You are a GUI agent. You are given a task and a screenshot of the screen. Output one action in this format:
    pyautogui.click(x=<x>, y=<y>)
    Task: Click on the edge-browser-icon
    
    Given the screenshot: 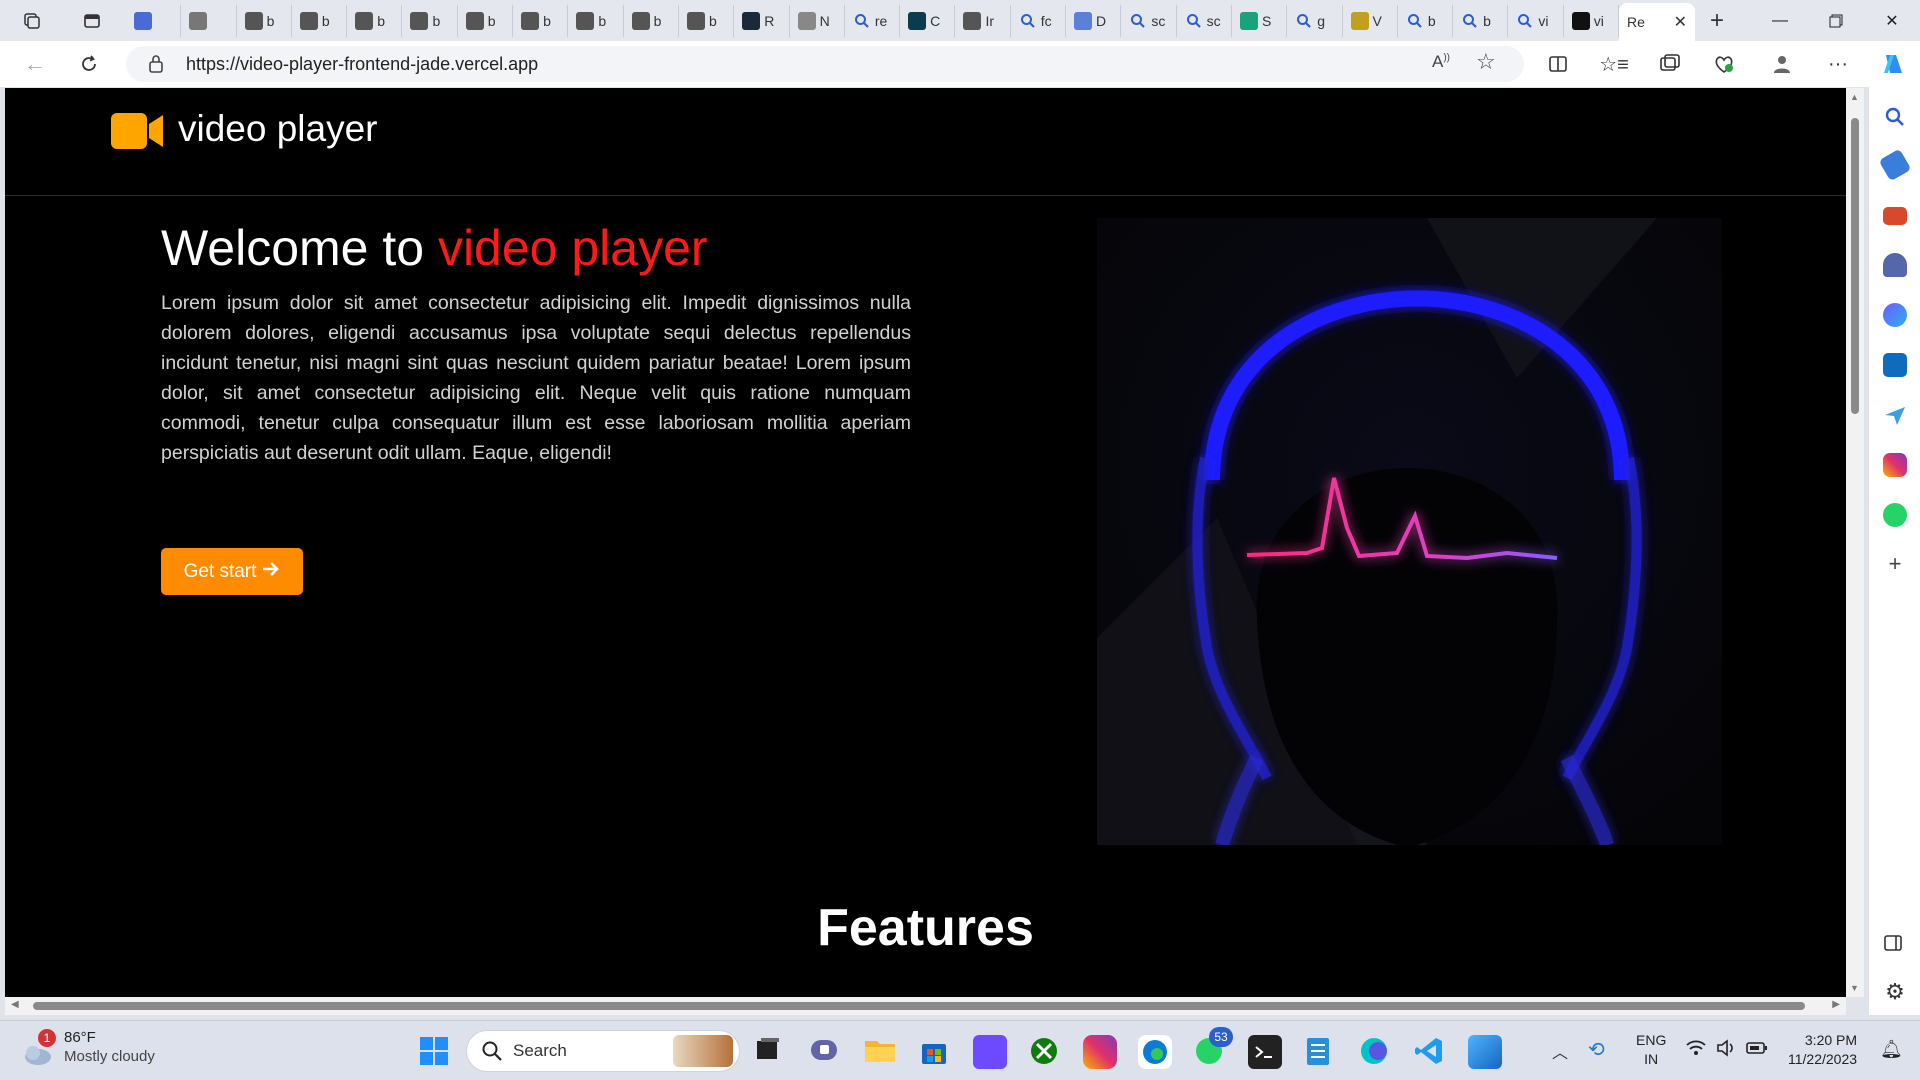 What is the action you would take?
    pyautogui.click(x=1155, y=1052)
    